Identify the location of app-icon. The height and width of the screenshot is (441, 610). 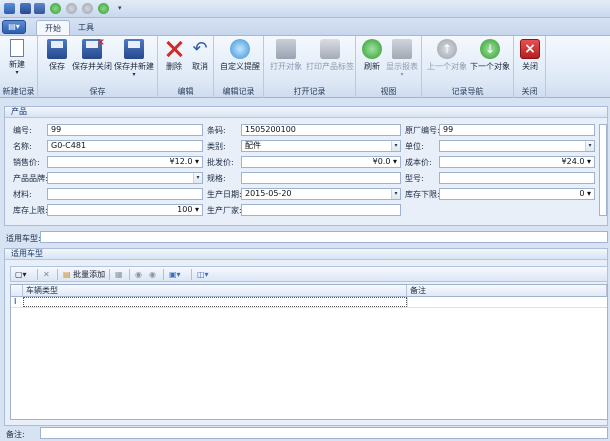
(9, 8).